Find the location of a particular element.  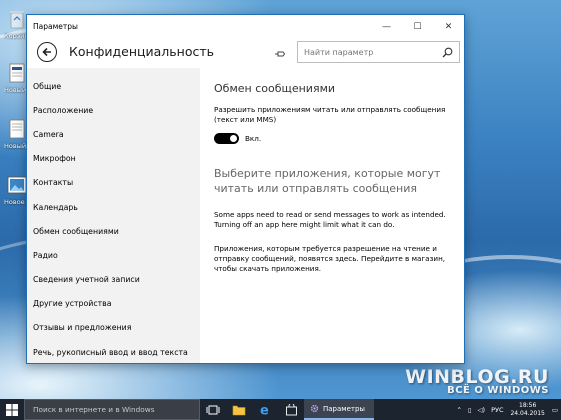

window-titlebar: Параметры — ☐ ✕ is located at coordinates (245, 26).